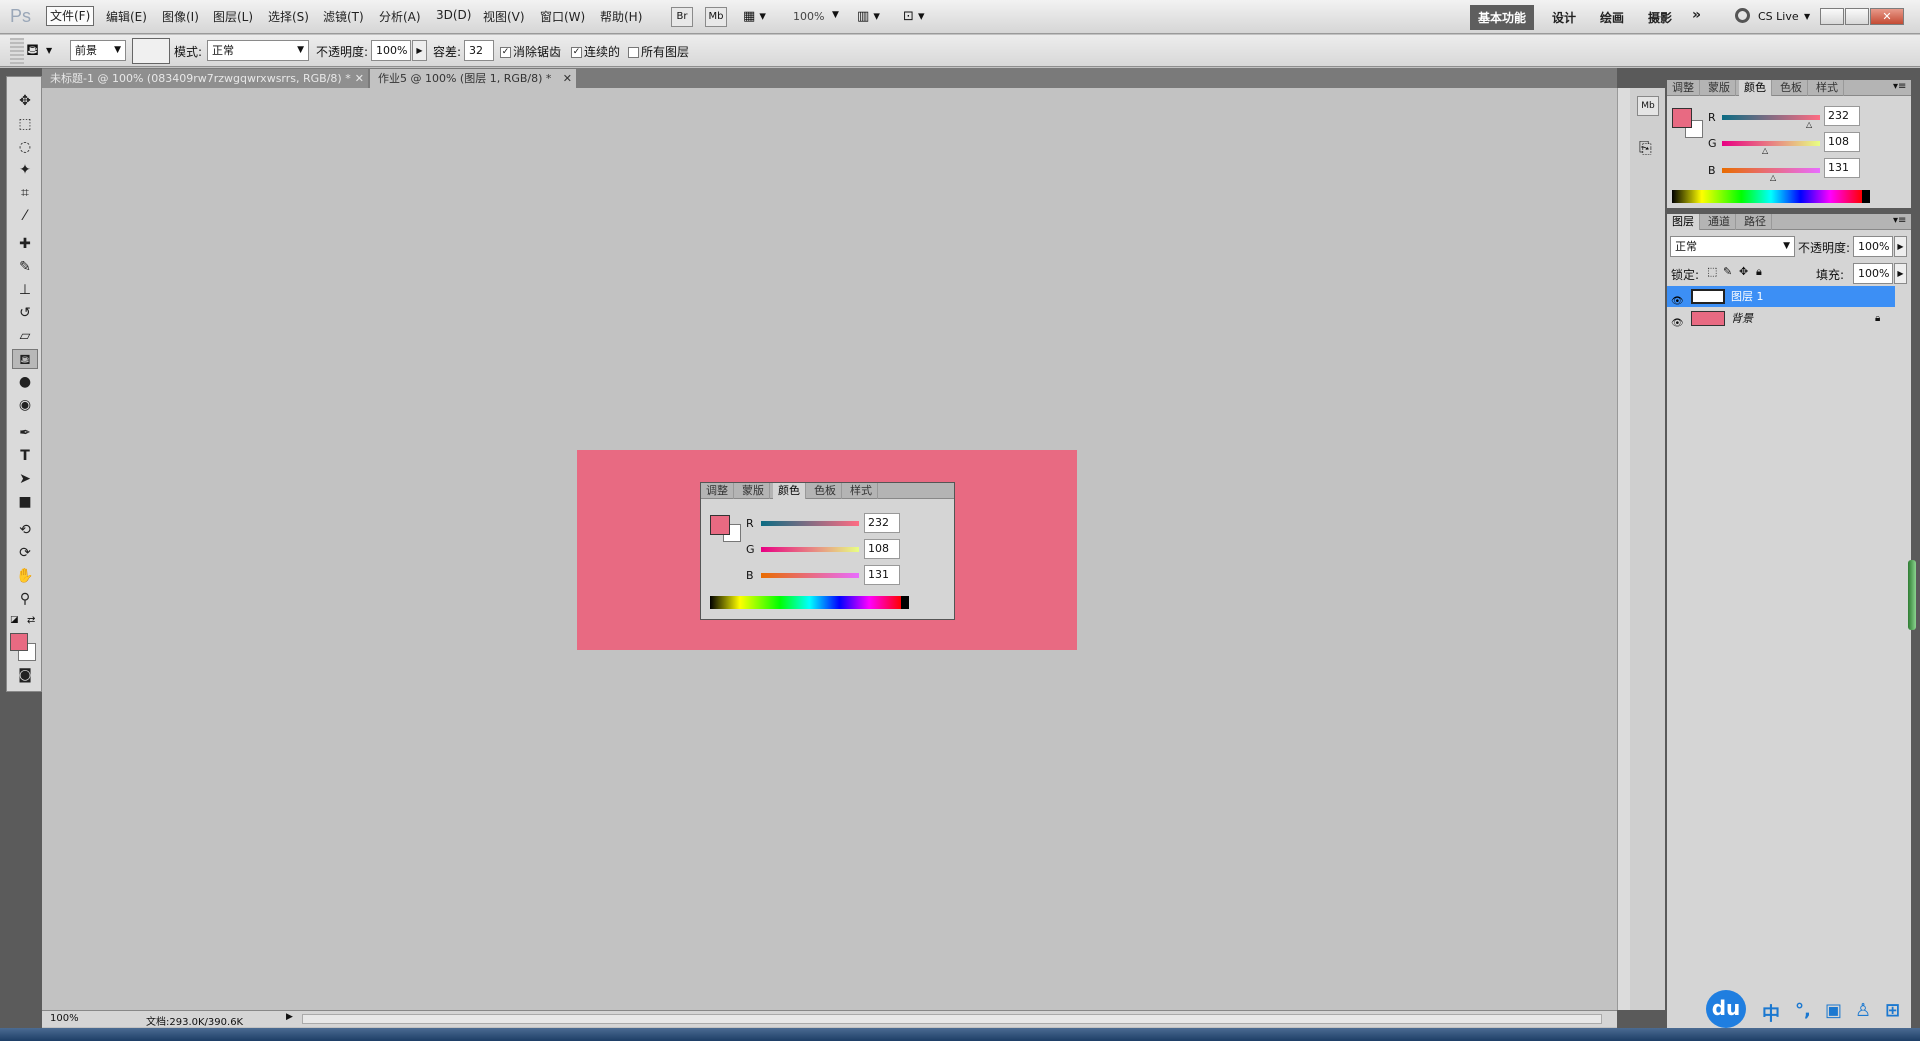 The image size is (1920, 1041). I want to click on 3d-rotate-tool-icon: ⟲, so click(25, 530).